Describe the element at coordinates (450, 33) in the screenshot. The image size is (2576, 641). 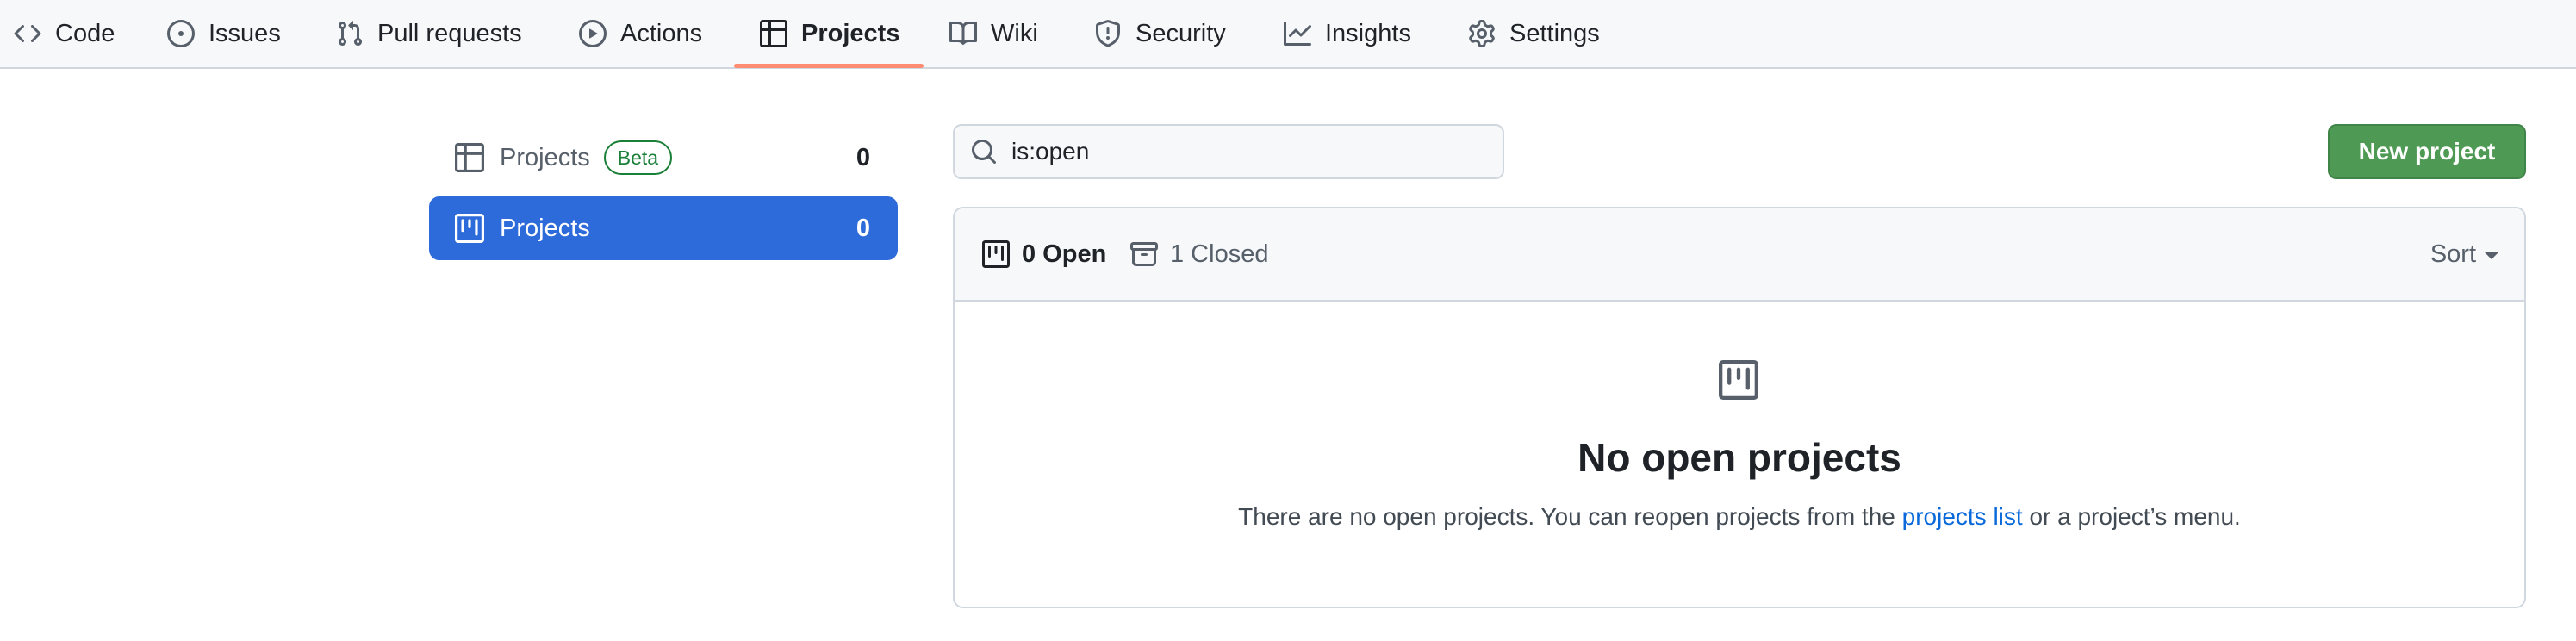
I see `tab-label: Pull requests` at that location.